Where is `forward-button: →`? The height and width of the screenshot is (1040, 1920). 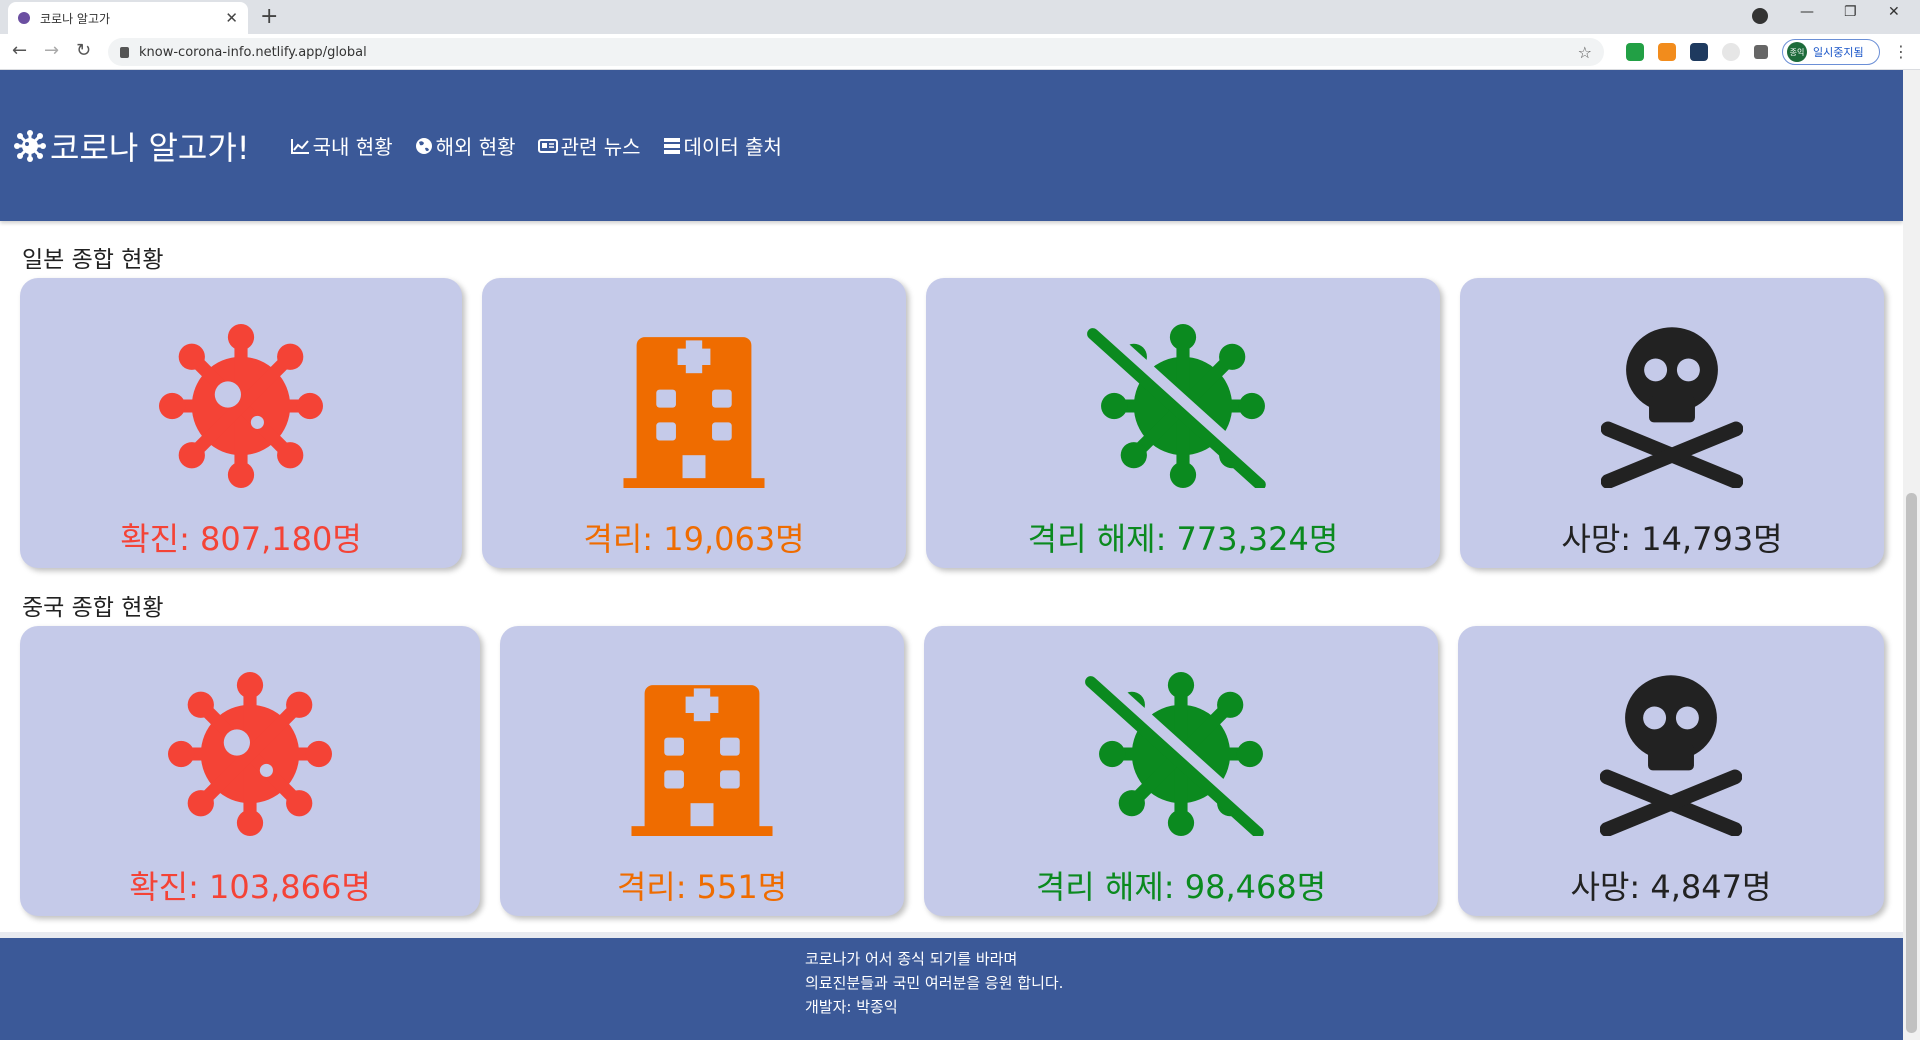
forward-button: → is located at coordinates (51, 50).